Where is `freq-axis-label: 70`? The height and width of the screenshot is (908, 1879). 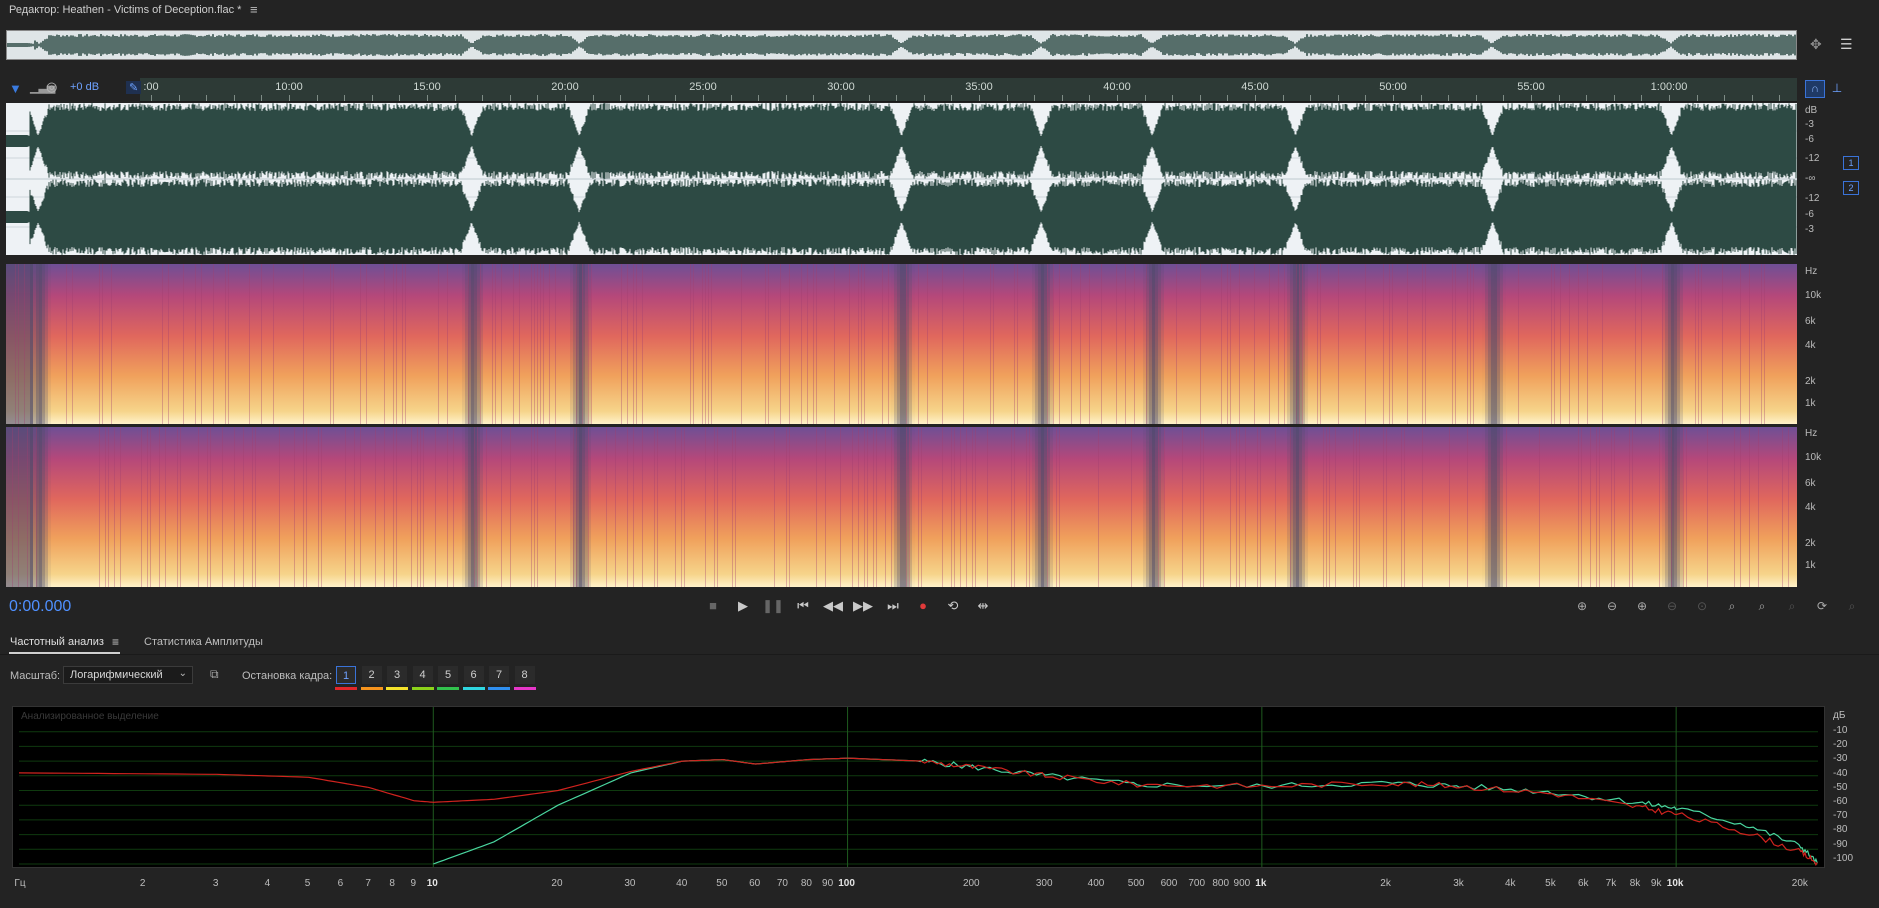 freq-axis-label: 70 is located at coordinates (782, 883).